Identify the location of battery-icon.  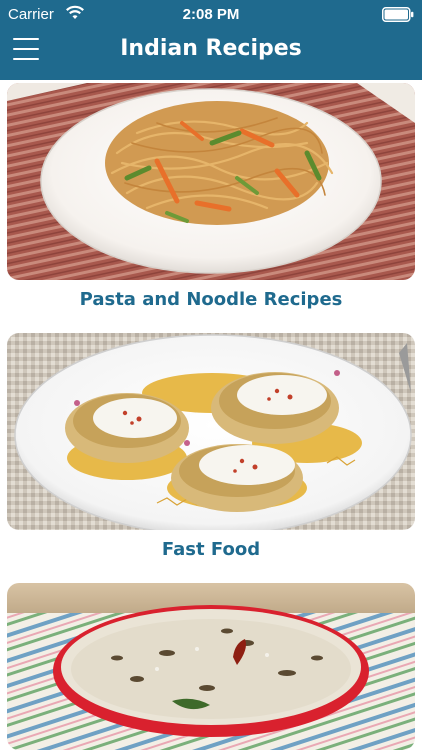
(398, 14).